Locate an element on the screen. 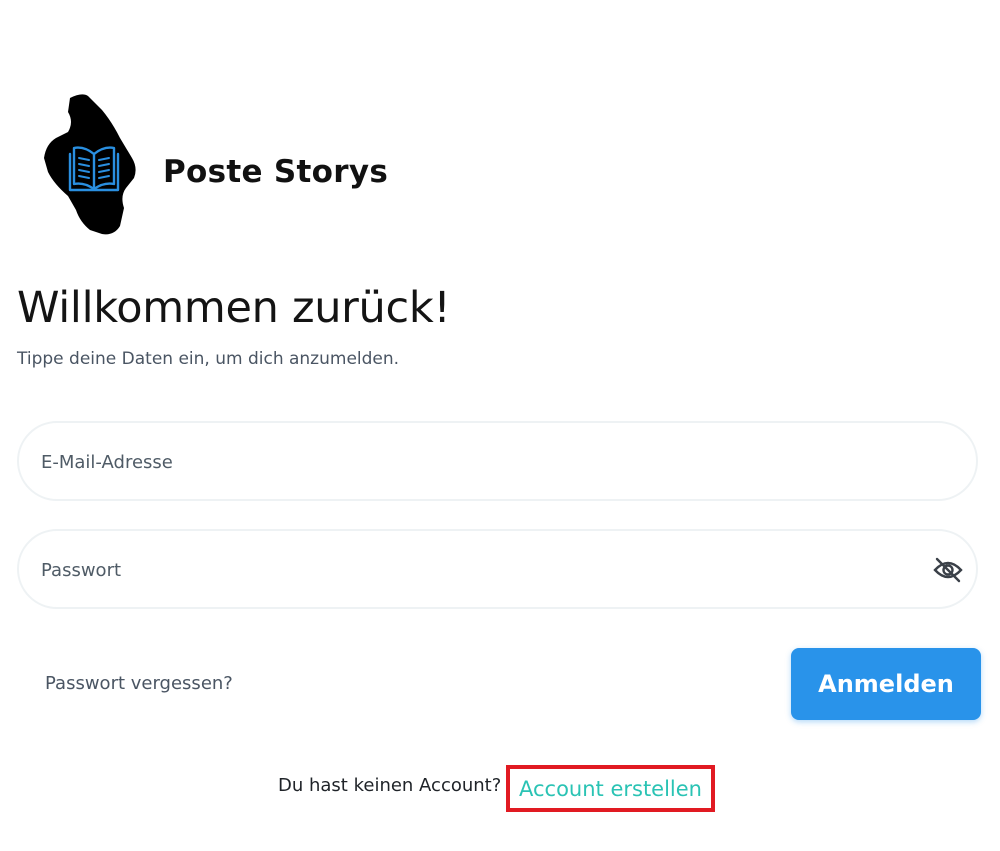 Image resolution: width=1000 pixels, height=851 pixels. email-input is located at coordinates (481, 462).